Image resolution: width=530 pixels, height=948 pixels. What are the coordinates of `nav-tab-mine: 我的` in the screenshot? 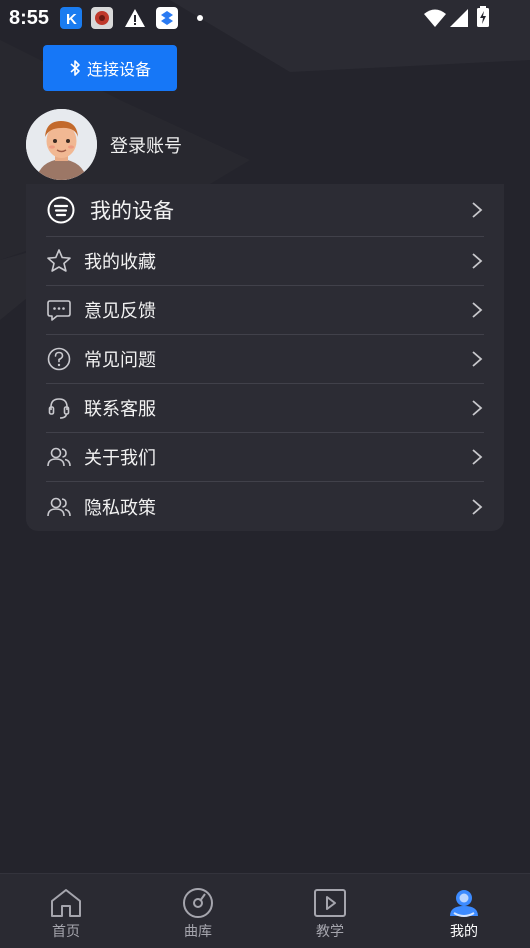 It's located at (464, 911).